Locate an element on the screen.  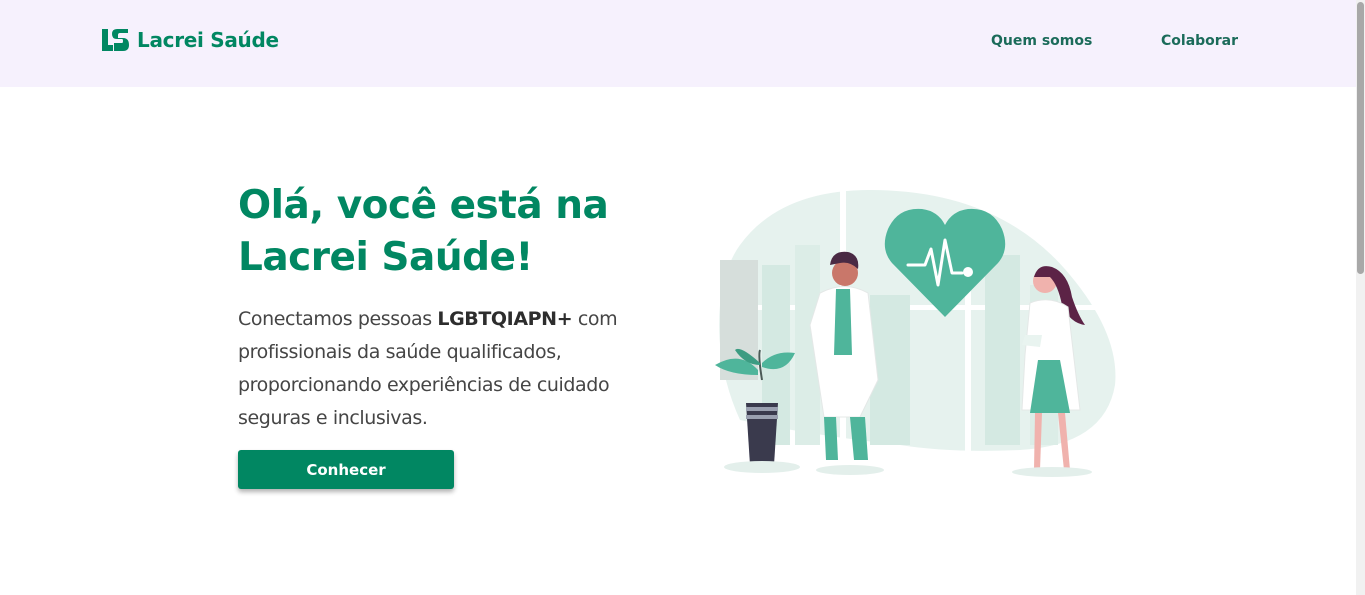
nav-link-colaborar: Colaborar is located at coordinates (1199, 41).